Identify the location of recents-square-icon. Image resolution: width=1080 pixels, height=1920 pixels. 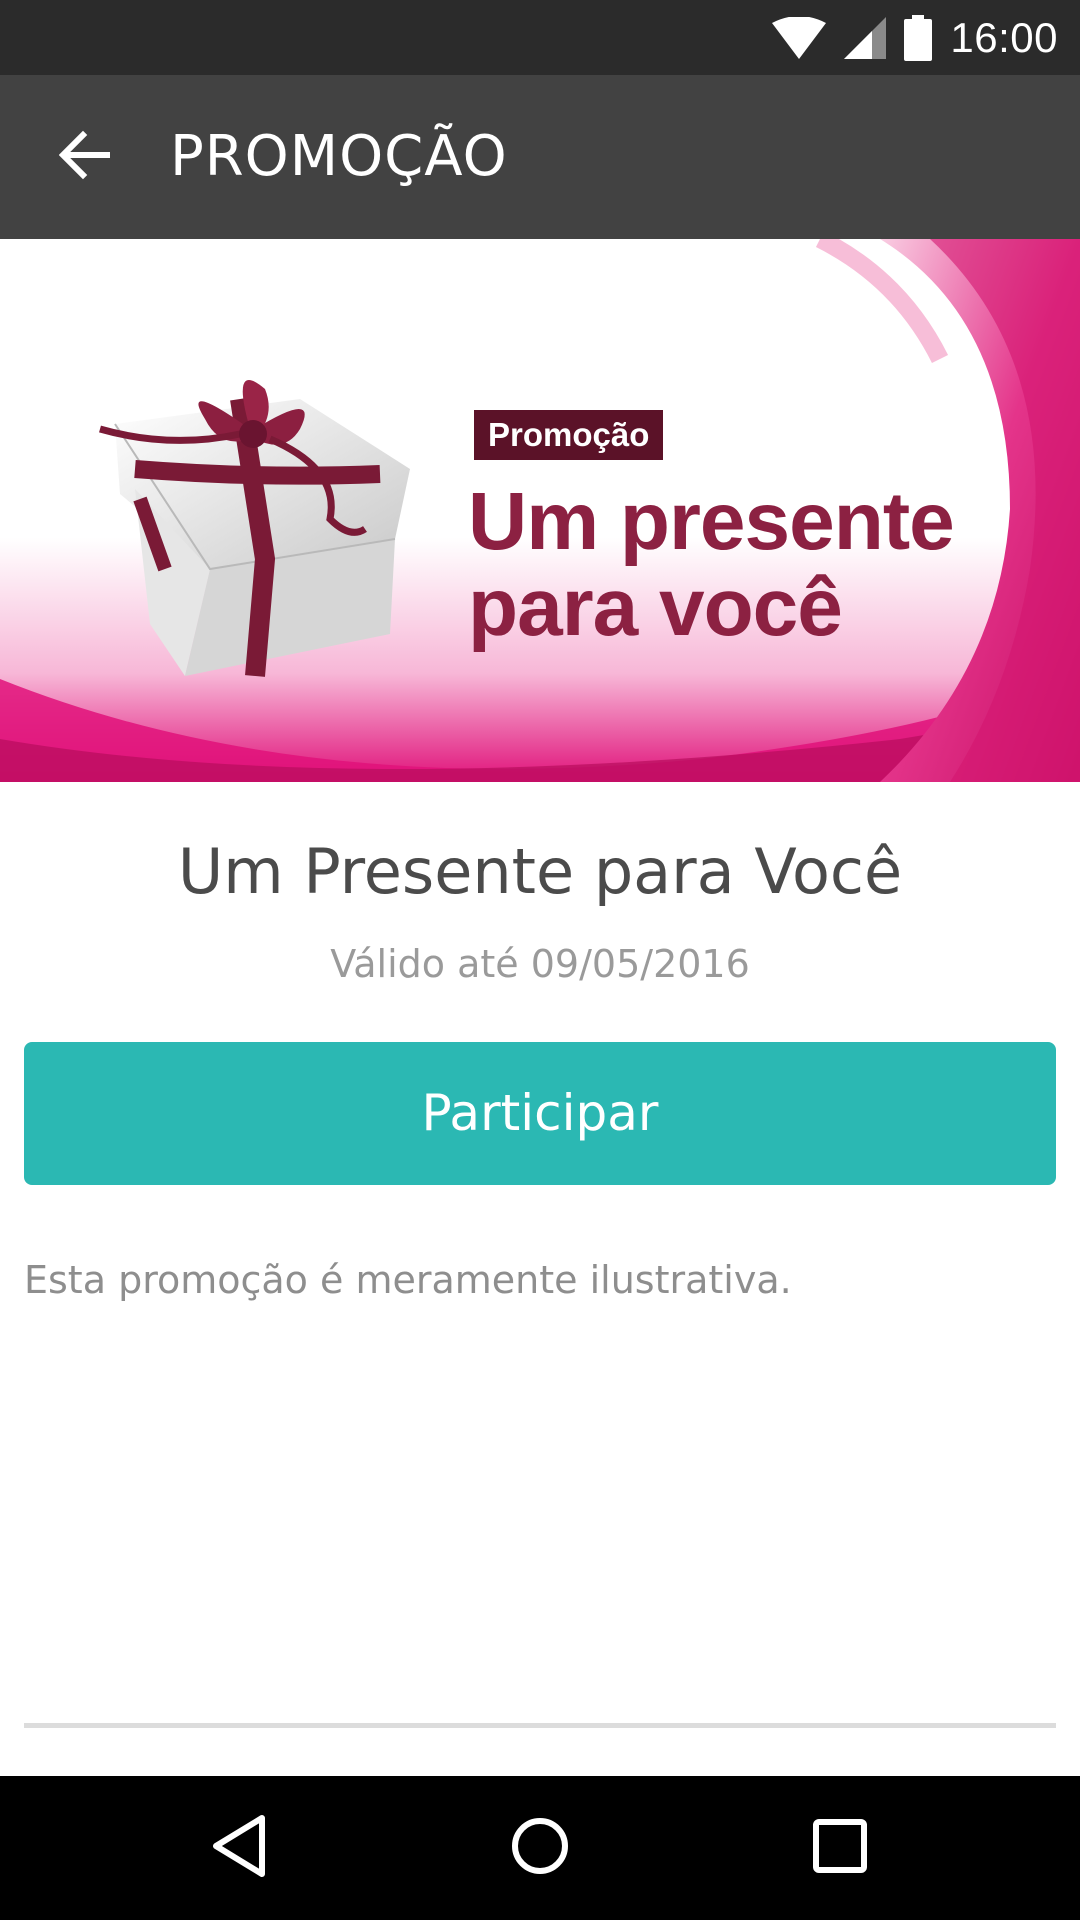
(840, 1848).